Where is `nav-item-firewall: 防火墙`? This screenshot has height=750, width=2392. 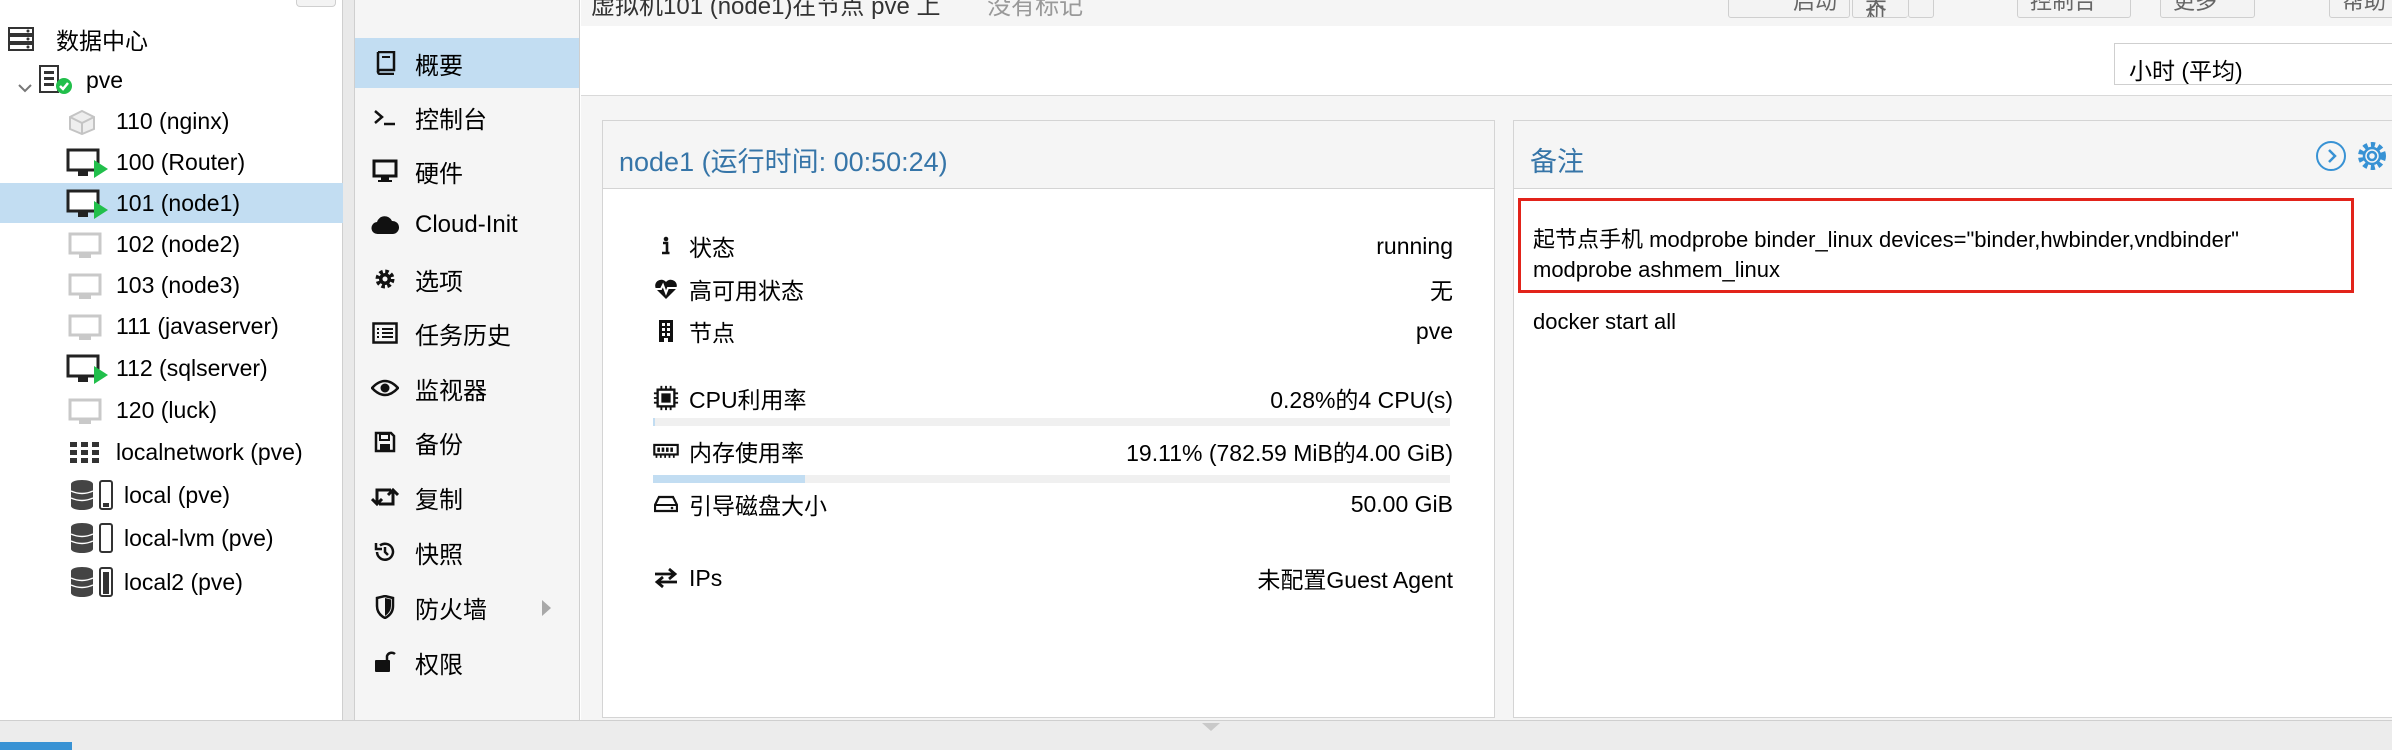 nav-item-firewall: 防火墙 is located at coordinates (467, 607).